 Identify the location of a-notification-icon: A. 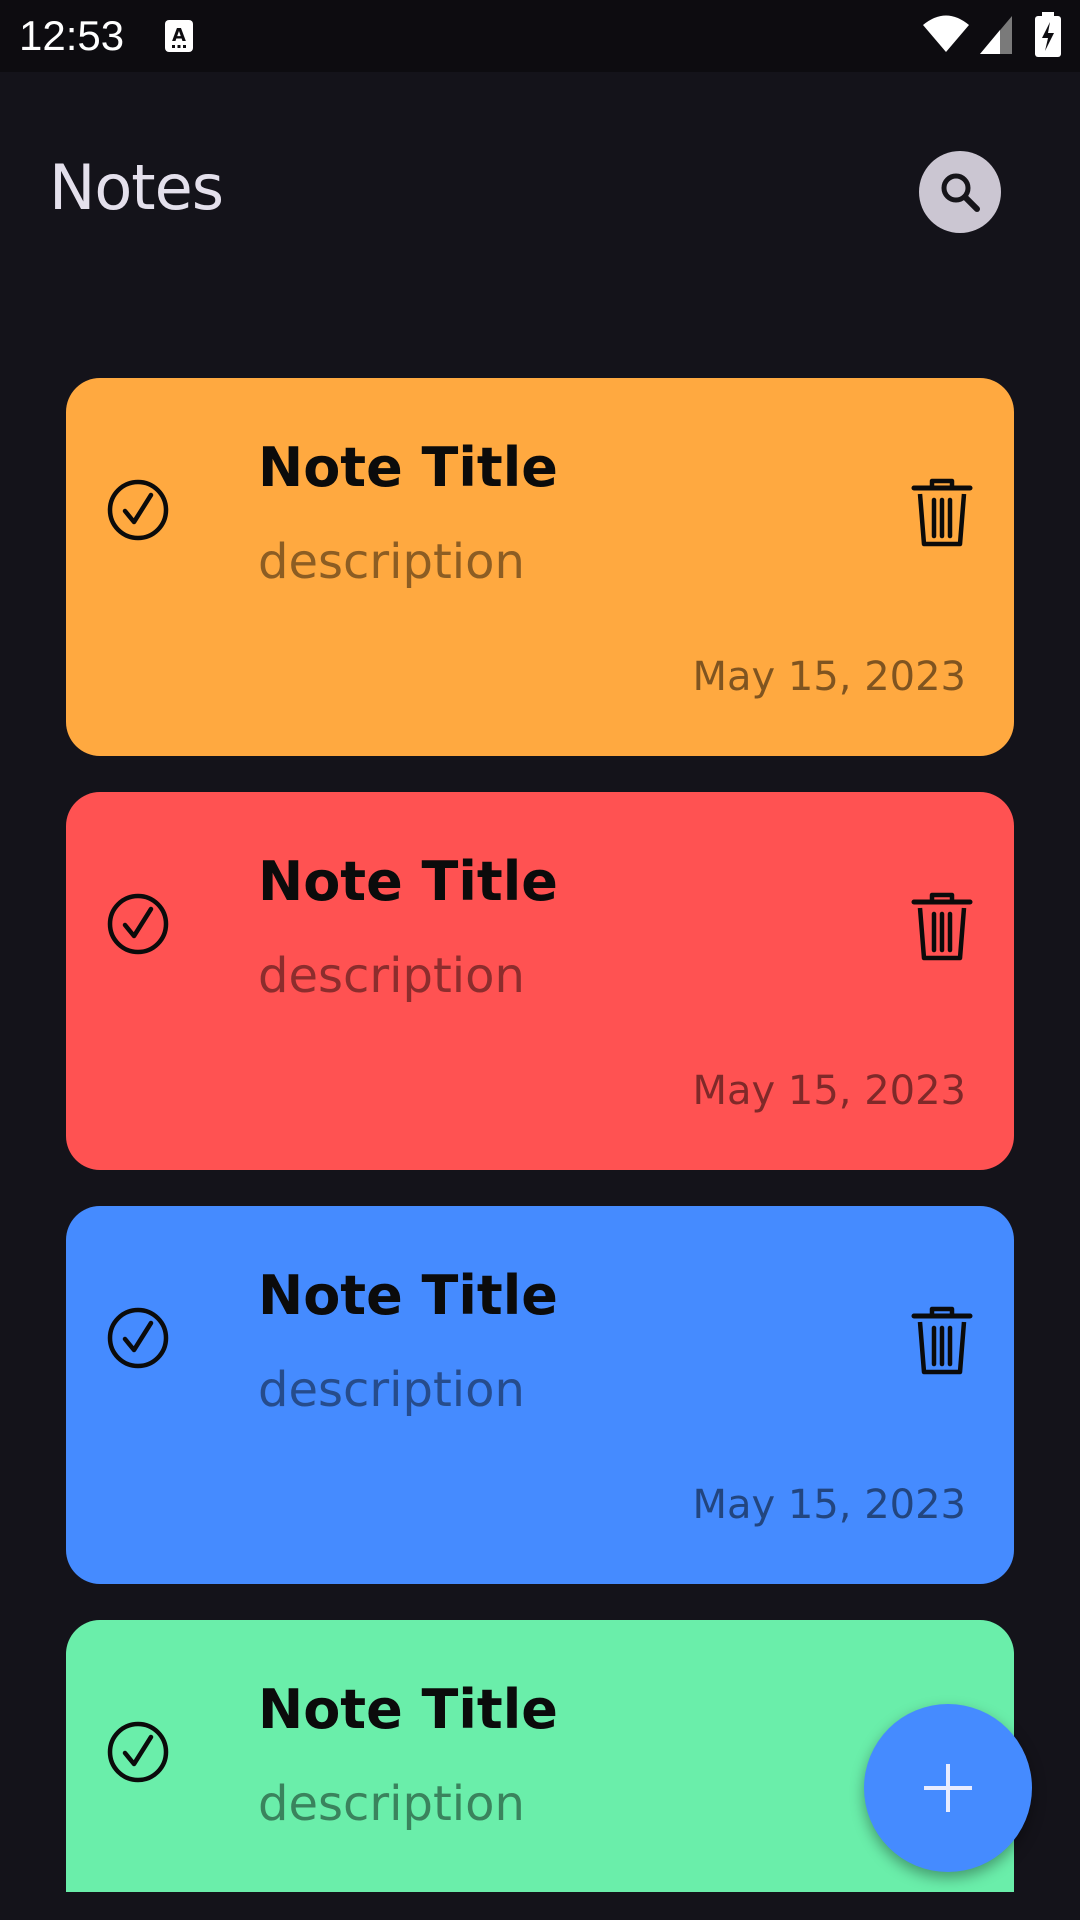
(179, 36).